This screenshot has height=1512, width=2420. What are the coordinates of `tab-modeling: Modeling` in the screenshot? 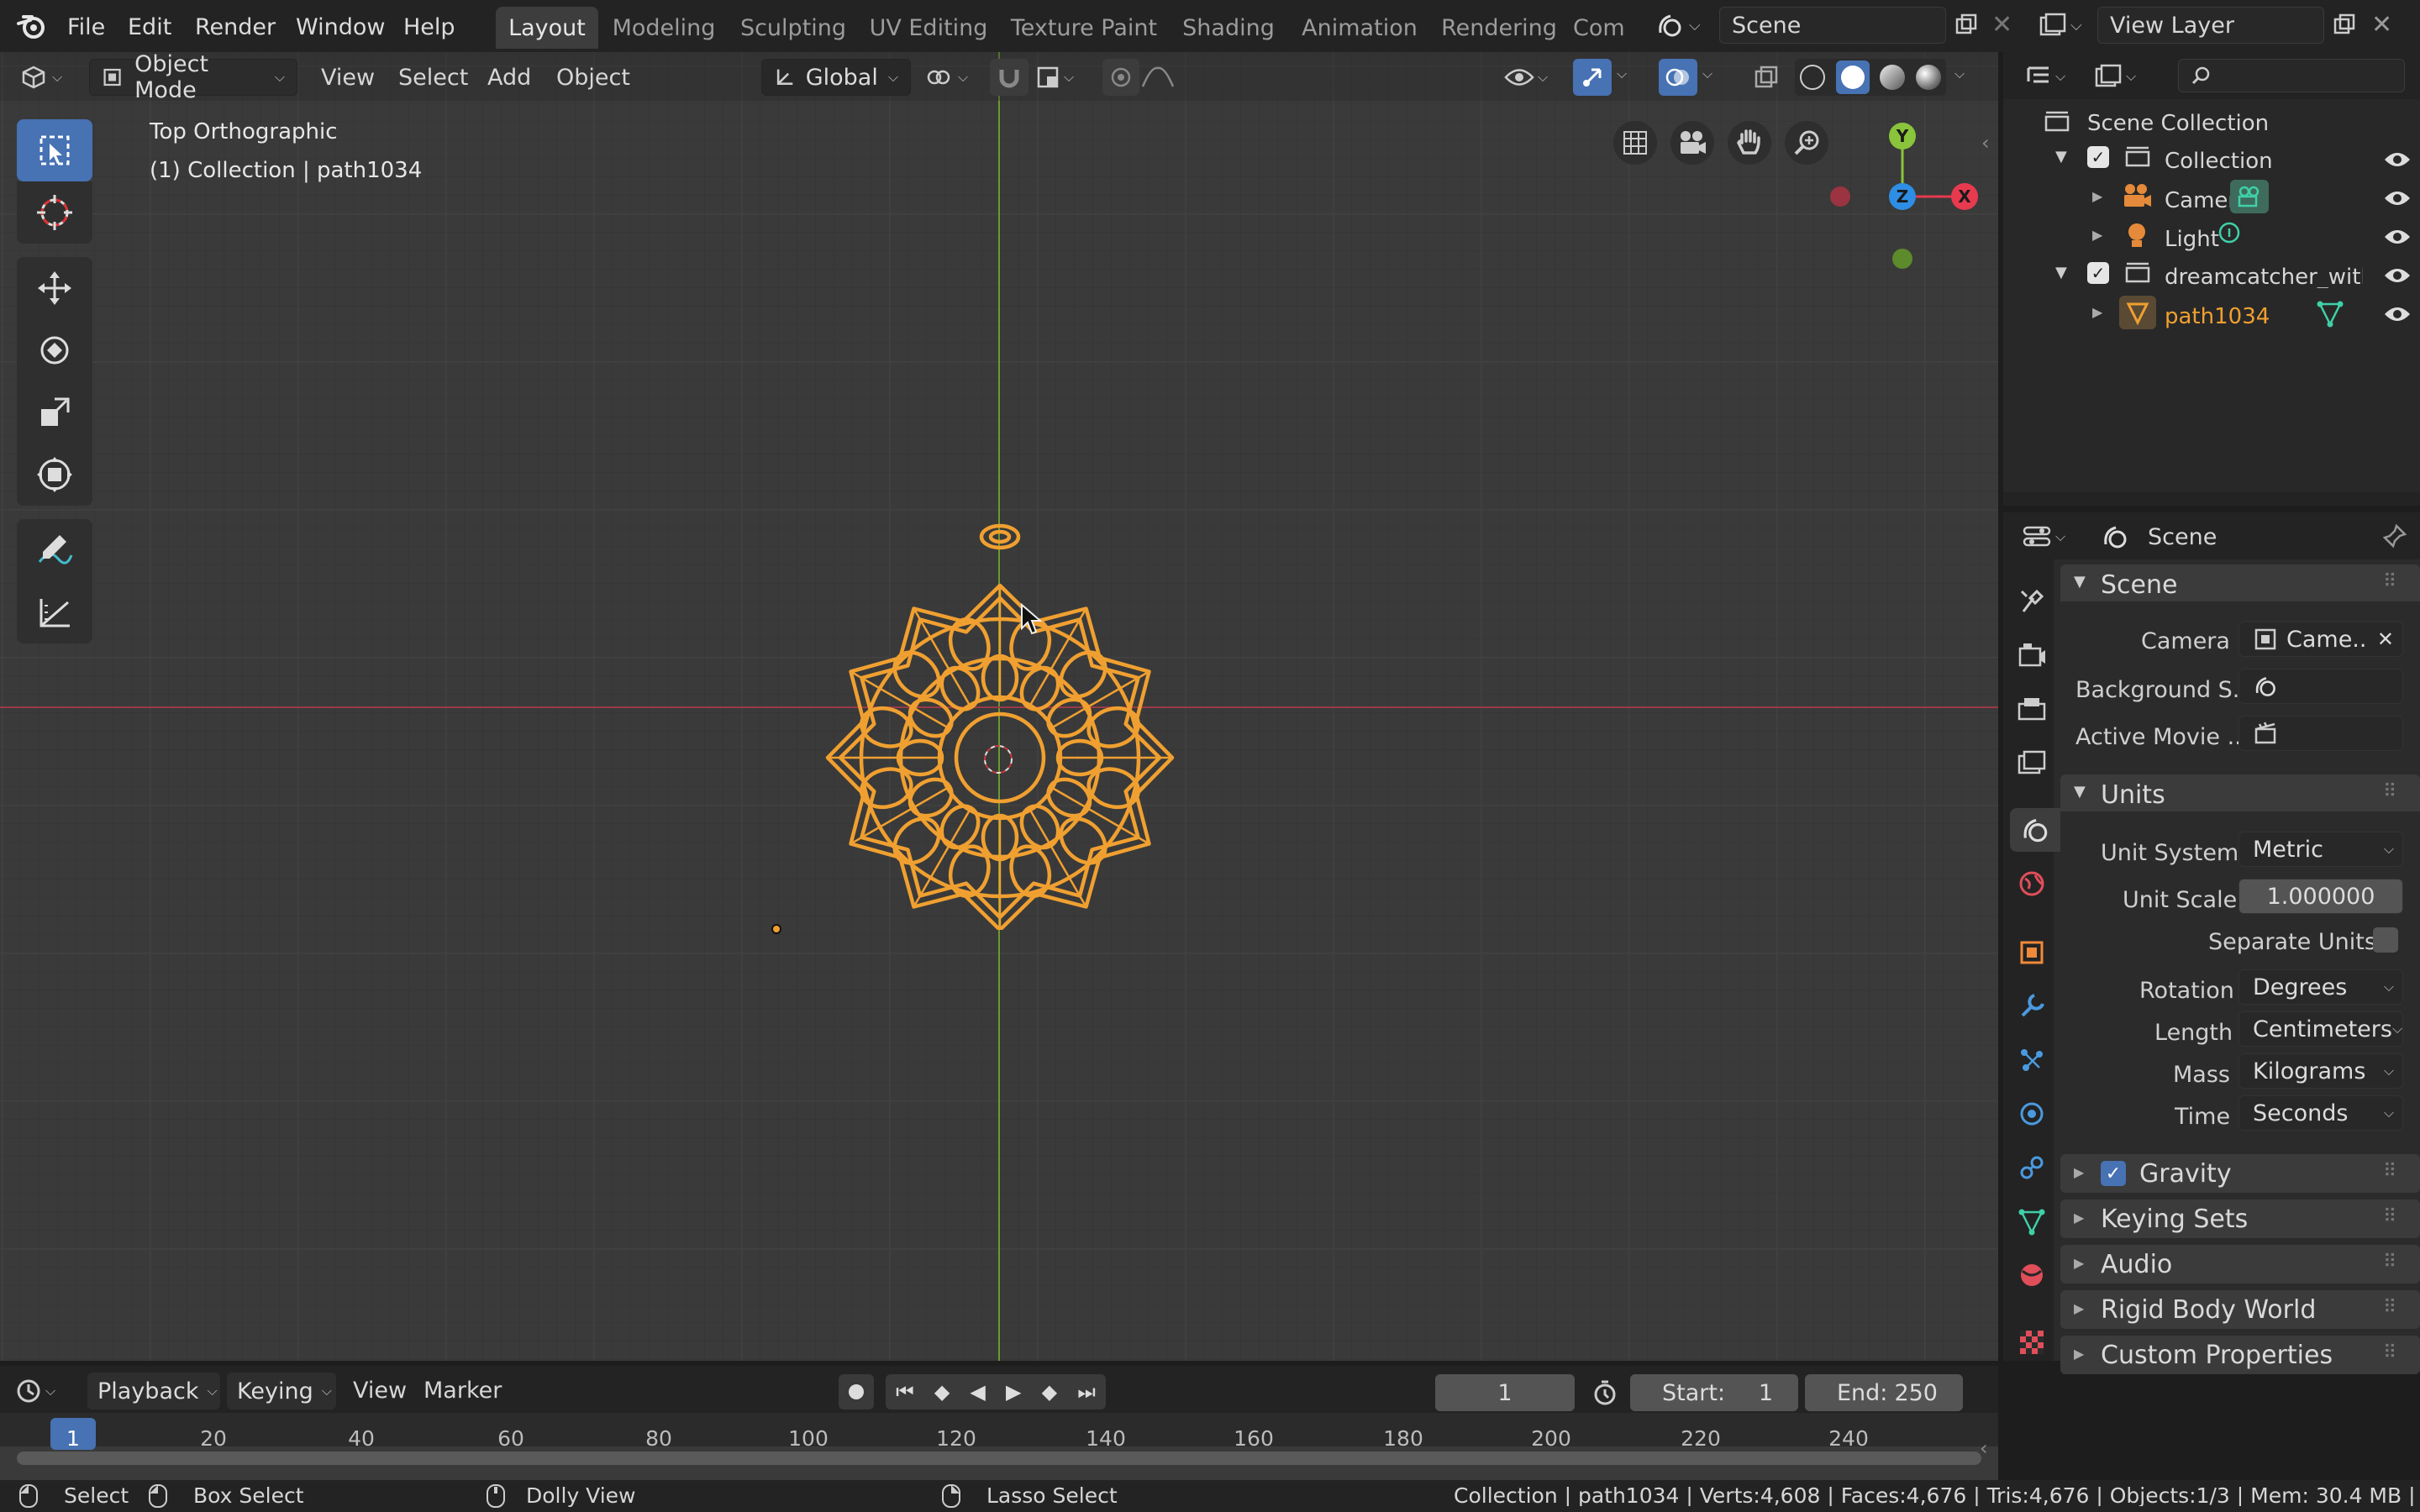 It's located at (664, 28).